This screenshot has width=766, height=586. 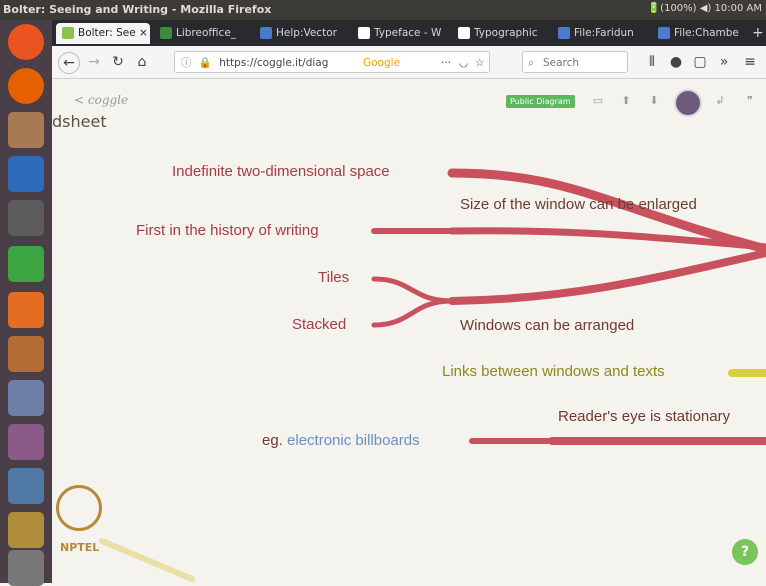 What do you see at coordinates (319, 324) in the screenshot?
I see `node-stacked: Stacked` at bounding box center [319, 324].